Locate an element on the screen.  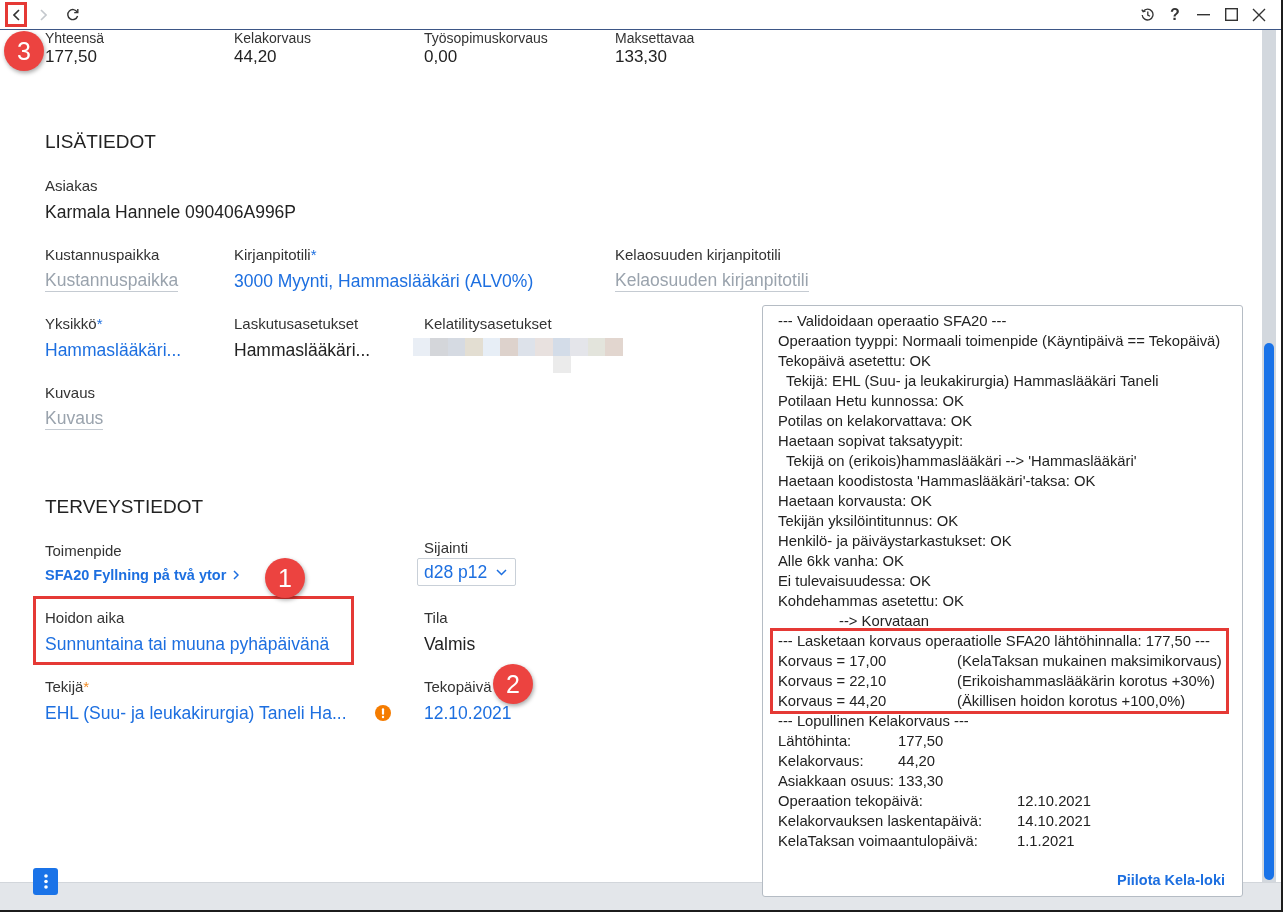
vertical-dots-icon is located at coordinates (45, 881).